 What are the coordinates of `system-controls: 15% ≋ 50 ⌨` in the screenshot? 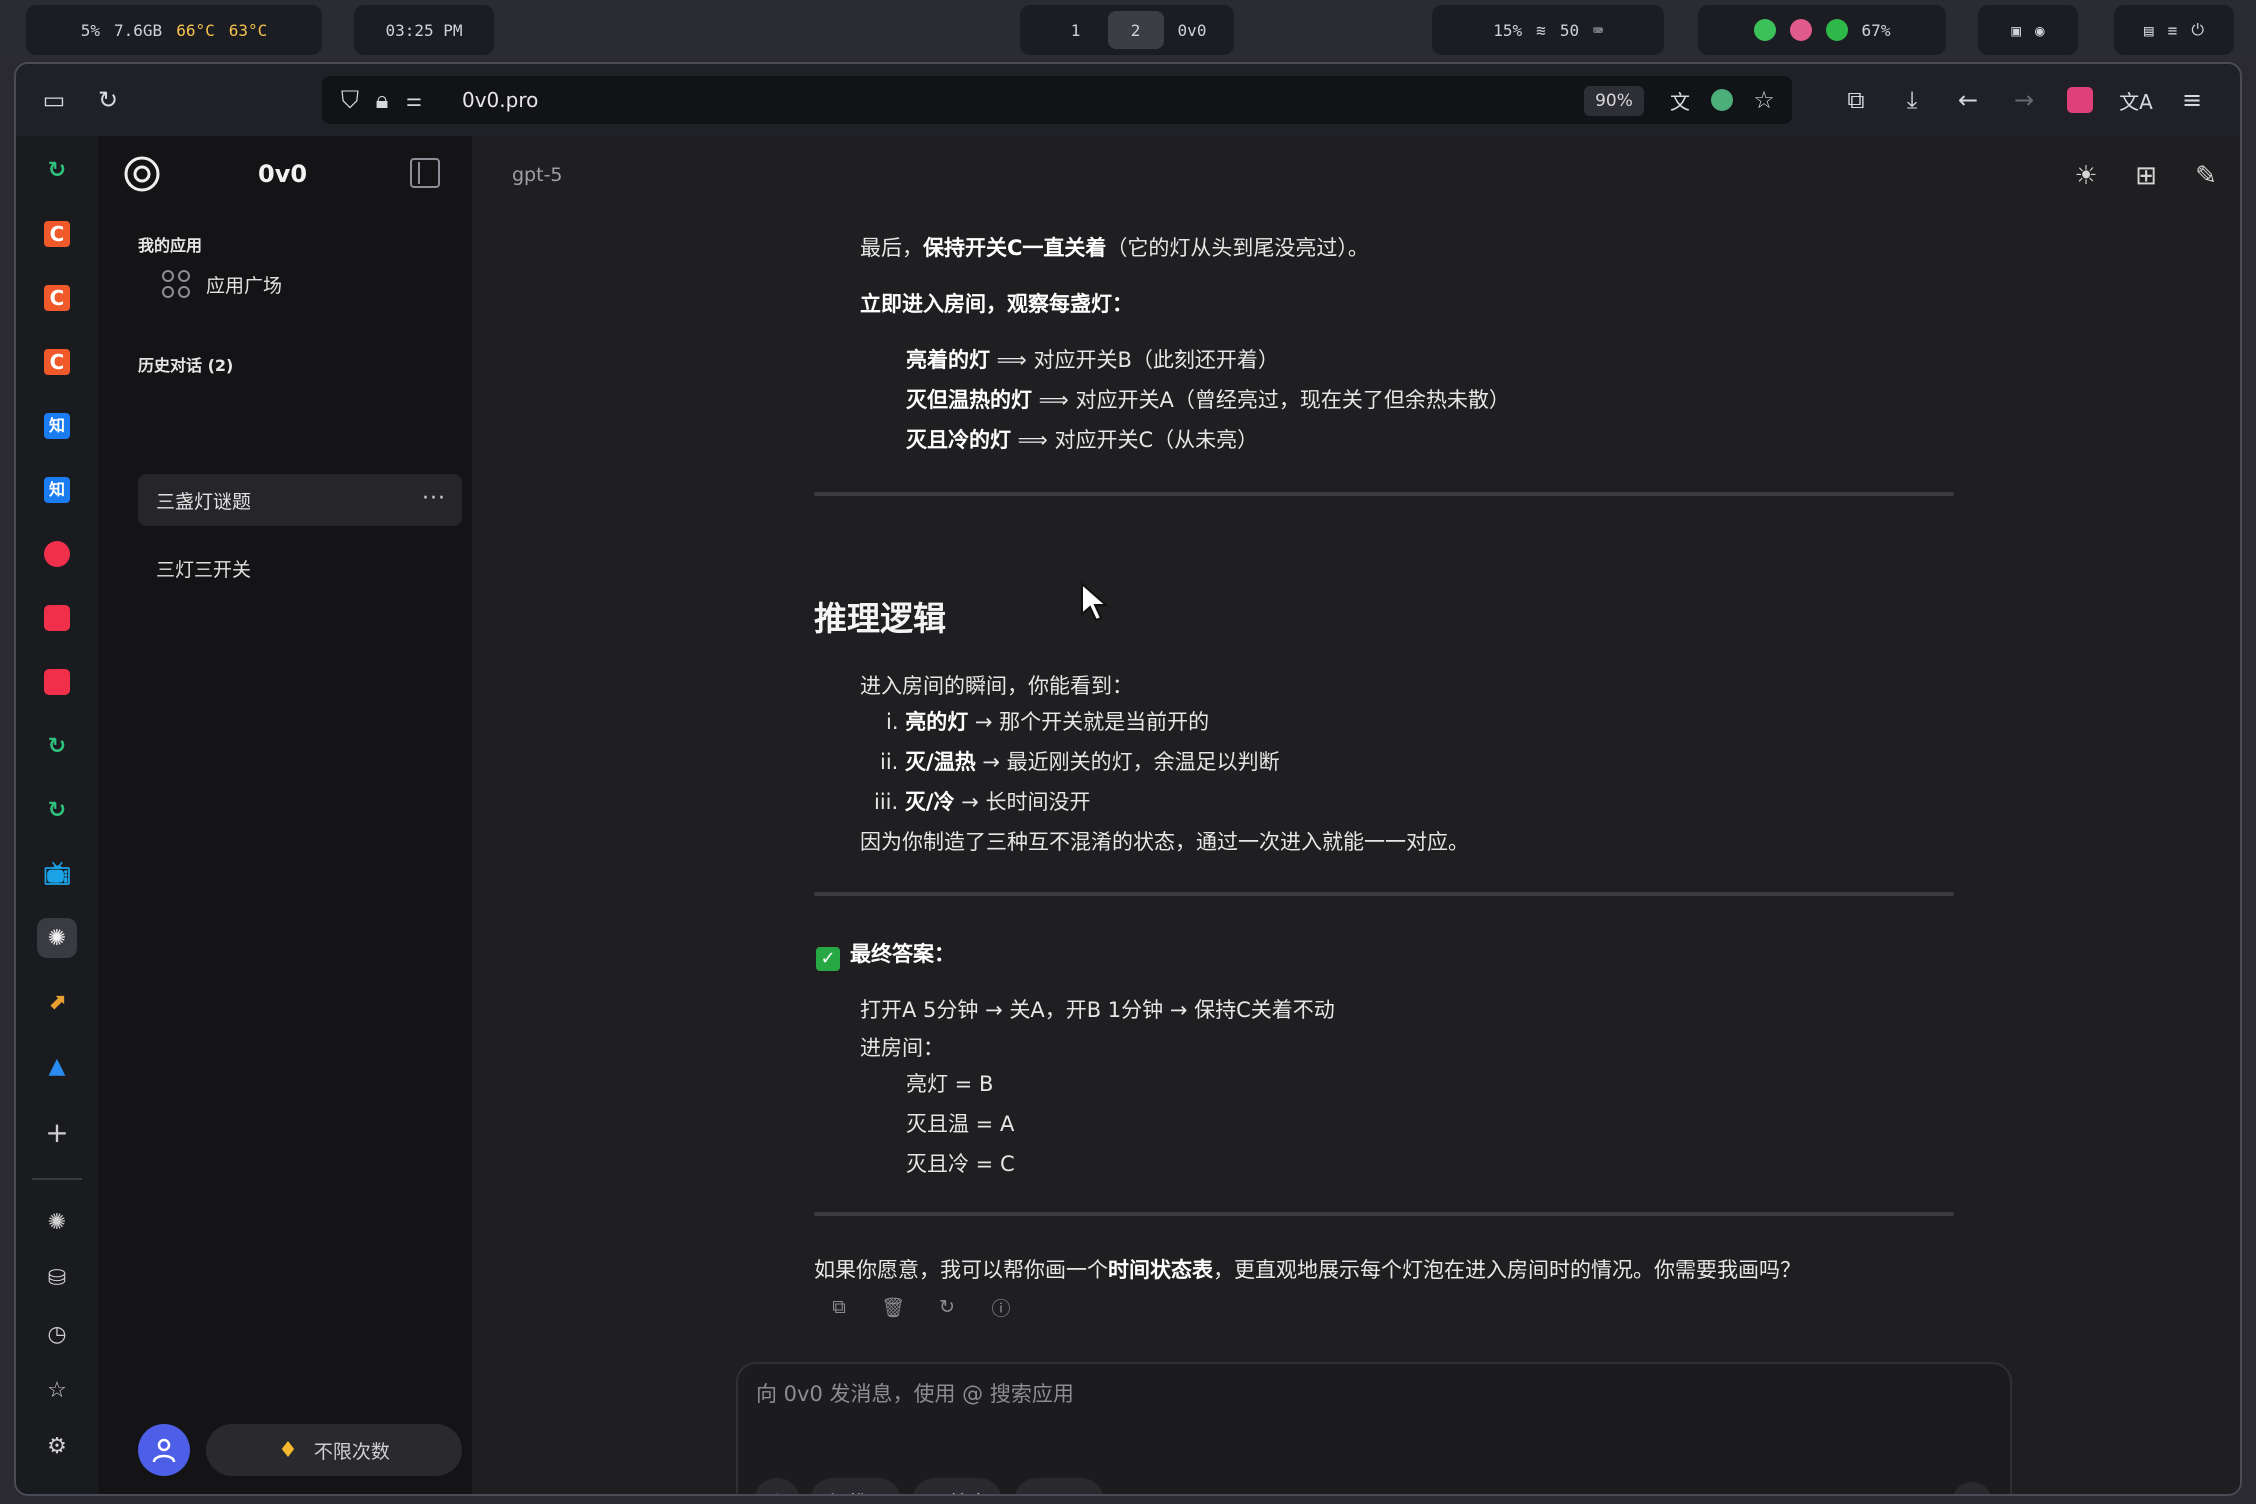 It's located at (1548, 30).